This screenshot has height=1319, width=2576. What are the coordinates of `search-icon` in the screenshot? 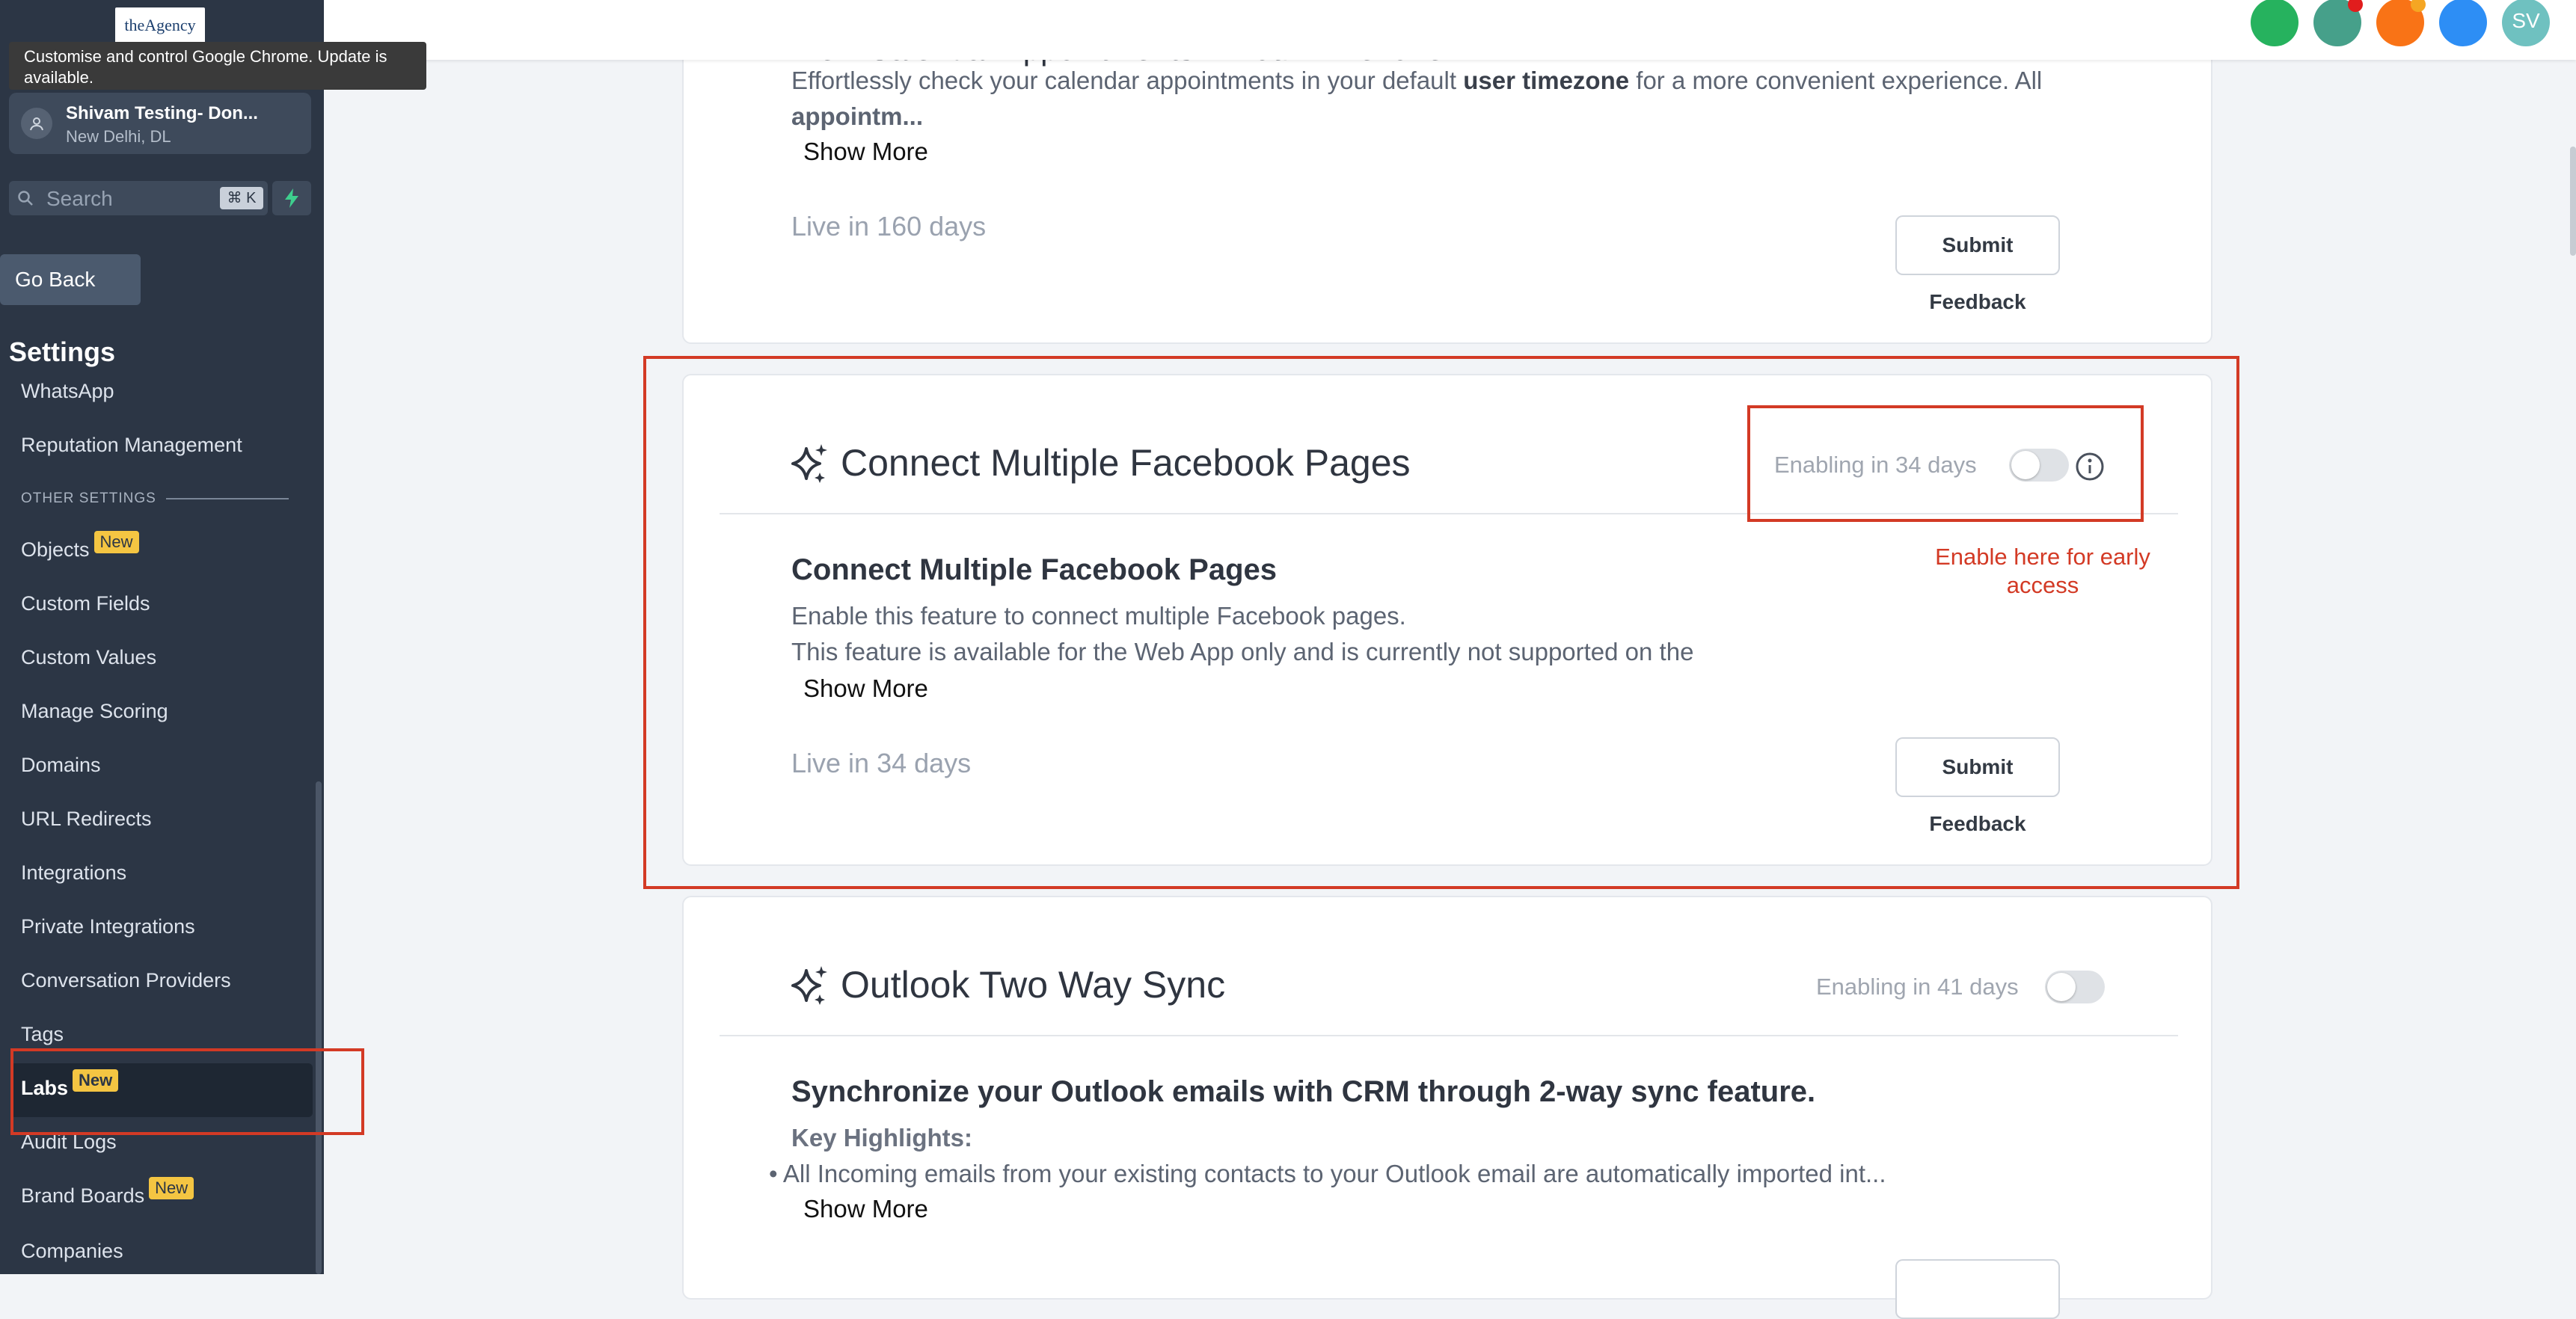 It's located at (25, 198).